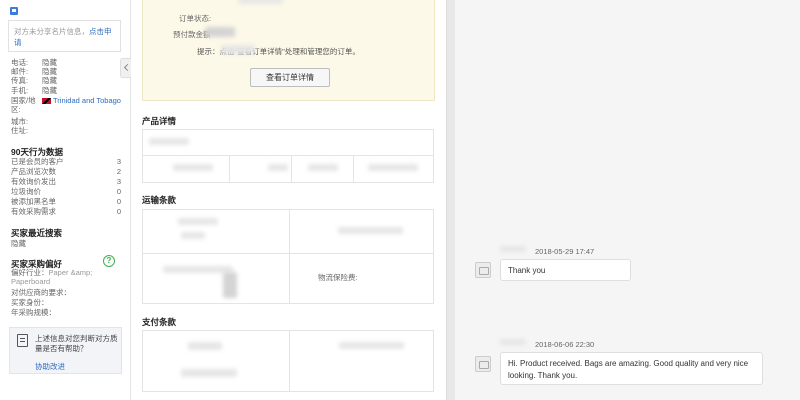  I want to click on share-card-text: 对方未分享名片信息，, so click(51, 31).